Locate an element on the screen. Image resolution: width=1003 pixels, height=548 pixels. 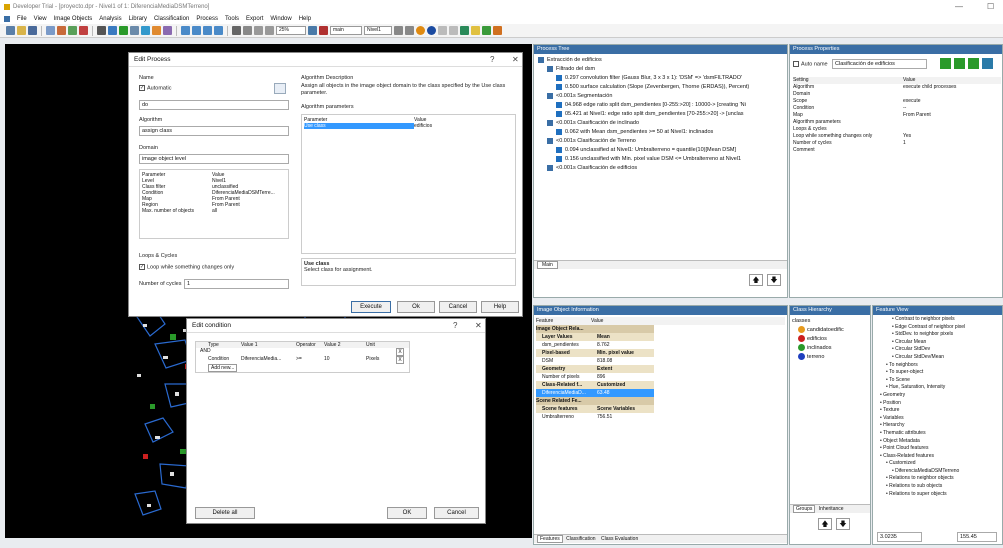
menu-help: Help is located at coordinates (305, 19).